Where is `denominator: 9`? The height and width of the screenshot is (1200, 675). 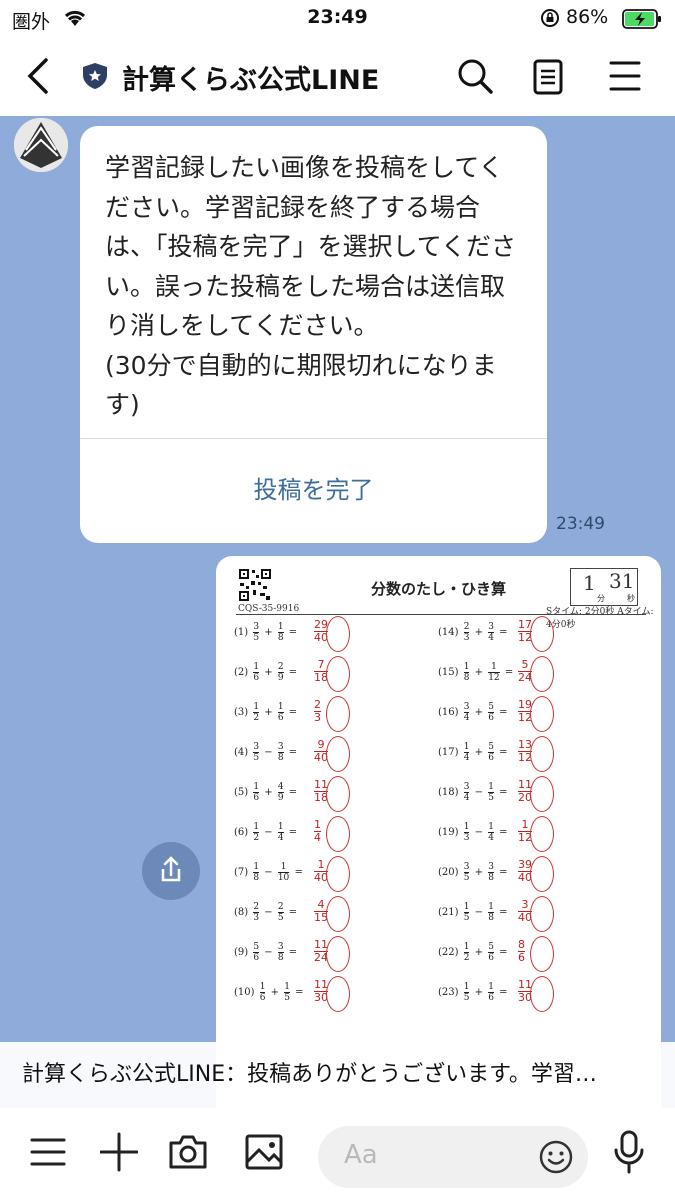
denominator: 9 is located at coordinates (280, 677).